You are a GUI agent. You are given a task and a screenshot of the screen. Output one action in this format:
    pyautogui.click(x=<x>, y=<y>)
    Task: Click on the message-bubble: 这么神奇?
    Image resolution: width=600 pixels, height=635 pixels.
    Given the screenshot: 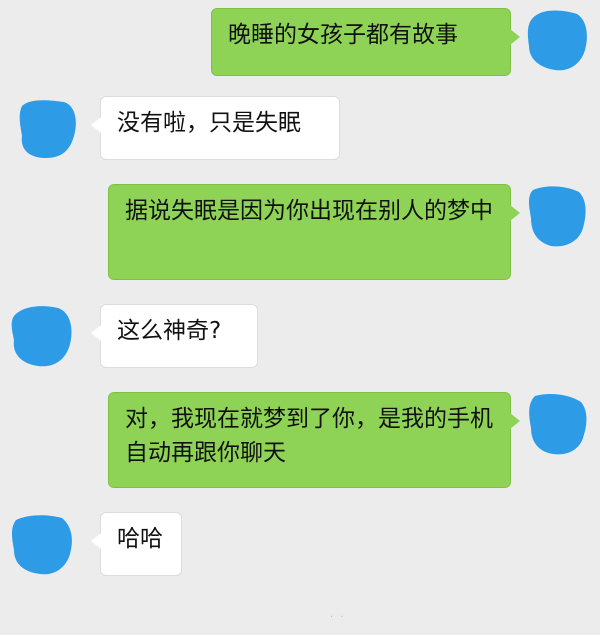 What is the action you would take?
    pyautogui.click(x=174, y=336)
    